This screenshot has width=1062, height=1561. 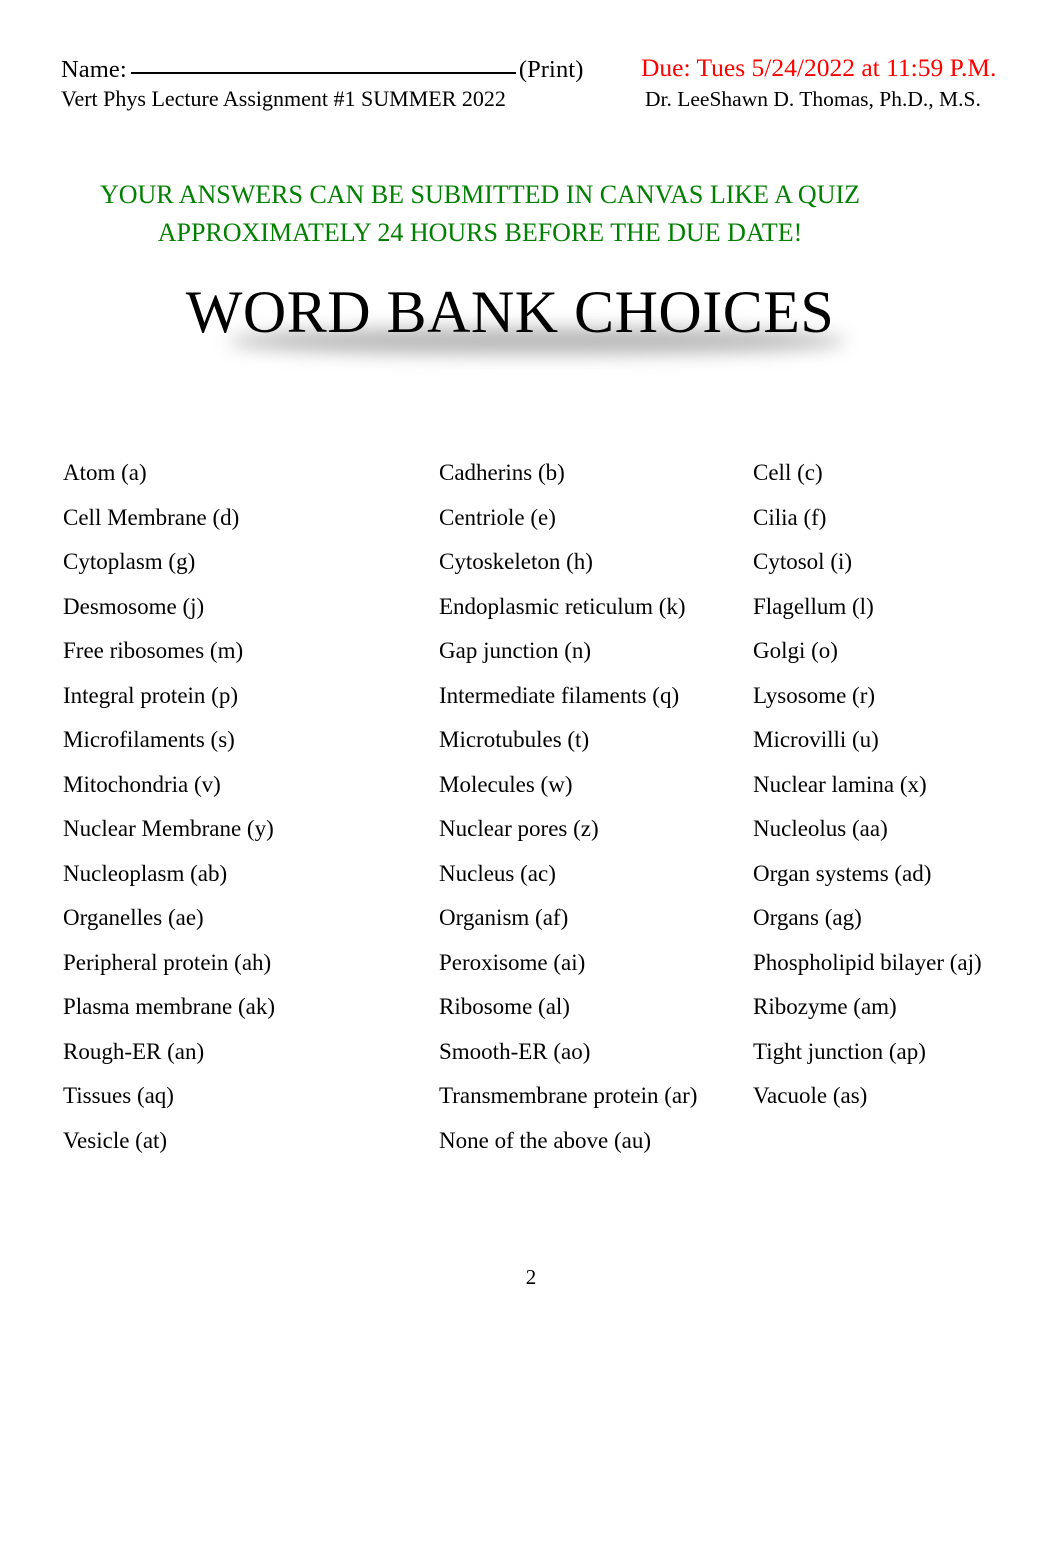 What do you see at coordinates (115, 1140) in the screenshot?
I see `word-bank-item: Vesicle (at)` at bounding box center [115, 1140].